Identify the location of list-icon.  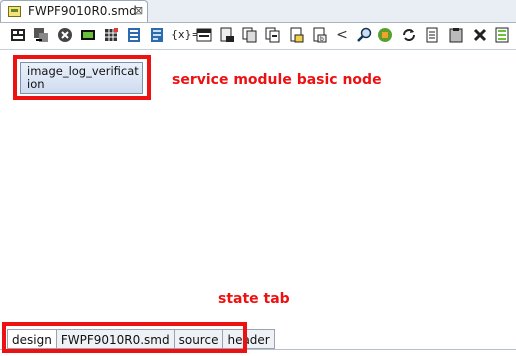
(157, 35).